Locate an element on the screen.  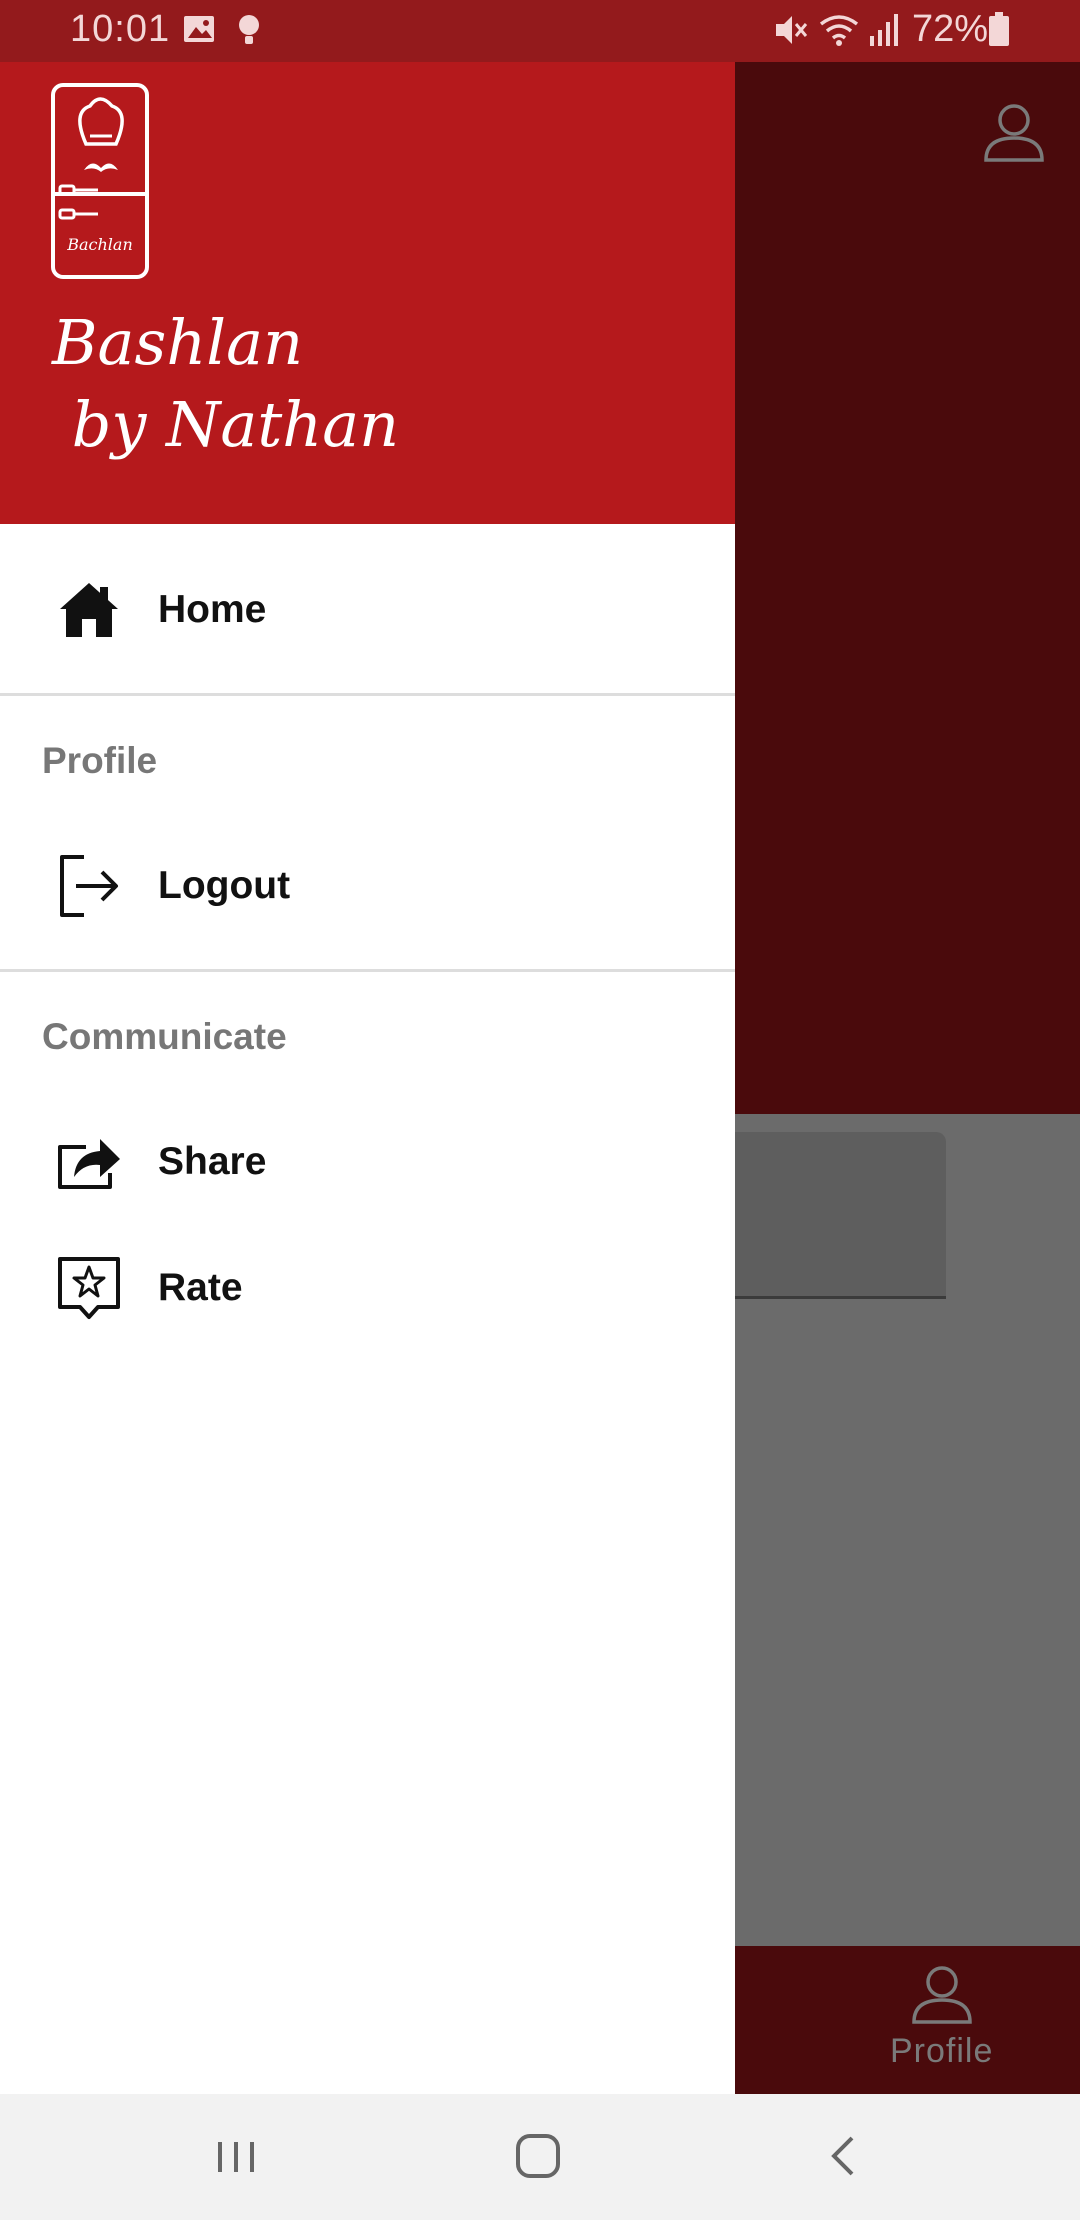
home-button-icon is located at coordinates (538, 2158).